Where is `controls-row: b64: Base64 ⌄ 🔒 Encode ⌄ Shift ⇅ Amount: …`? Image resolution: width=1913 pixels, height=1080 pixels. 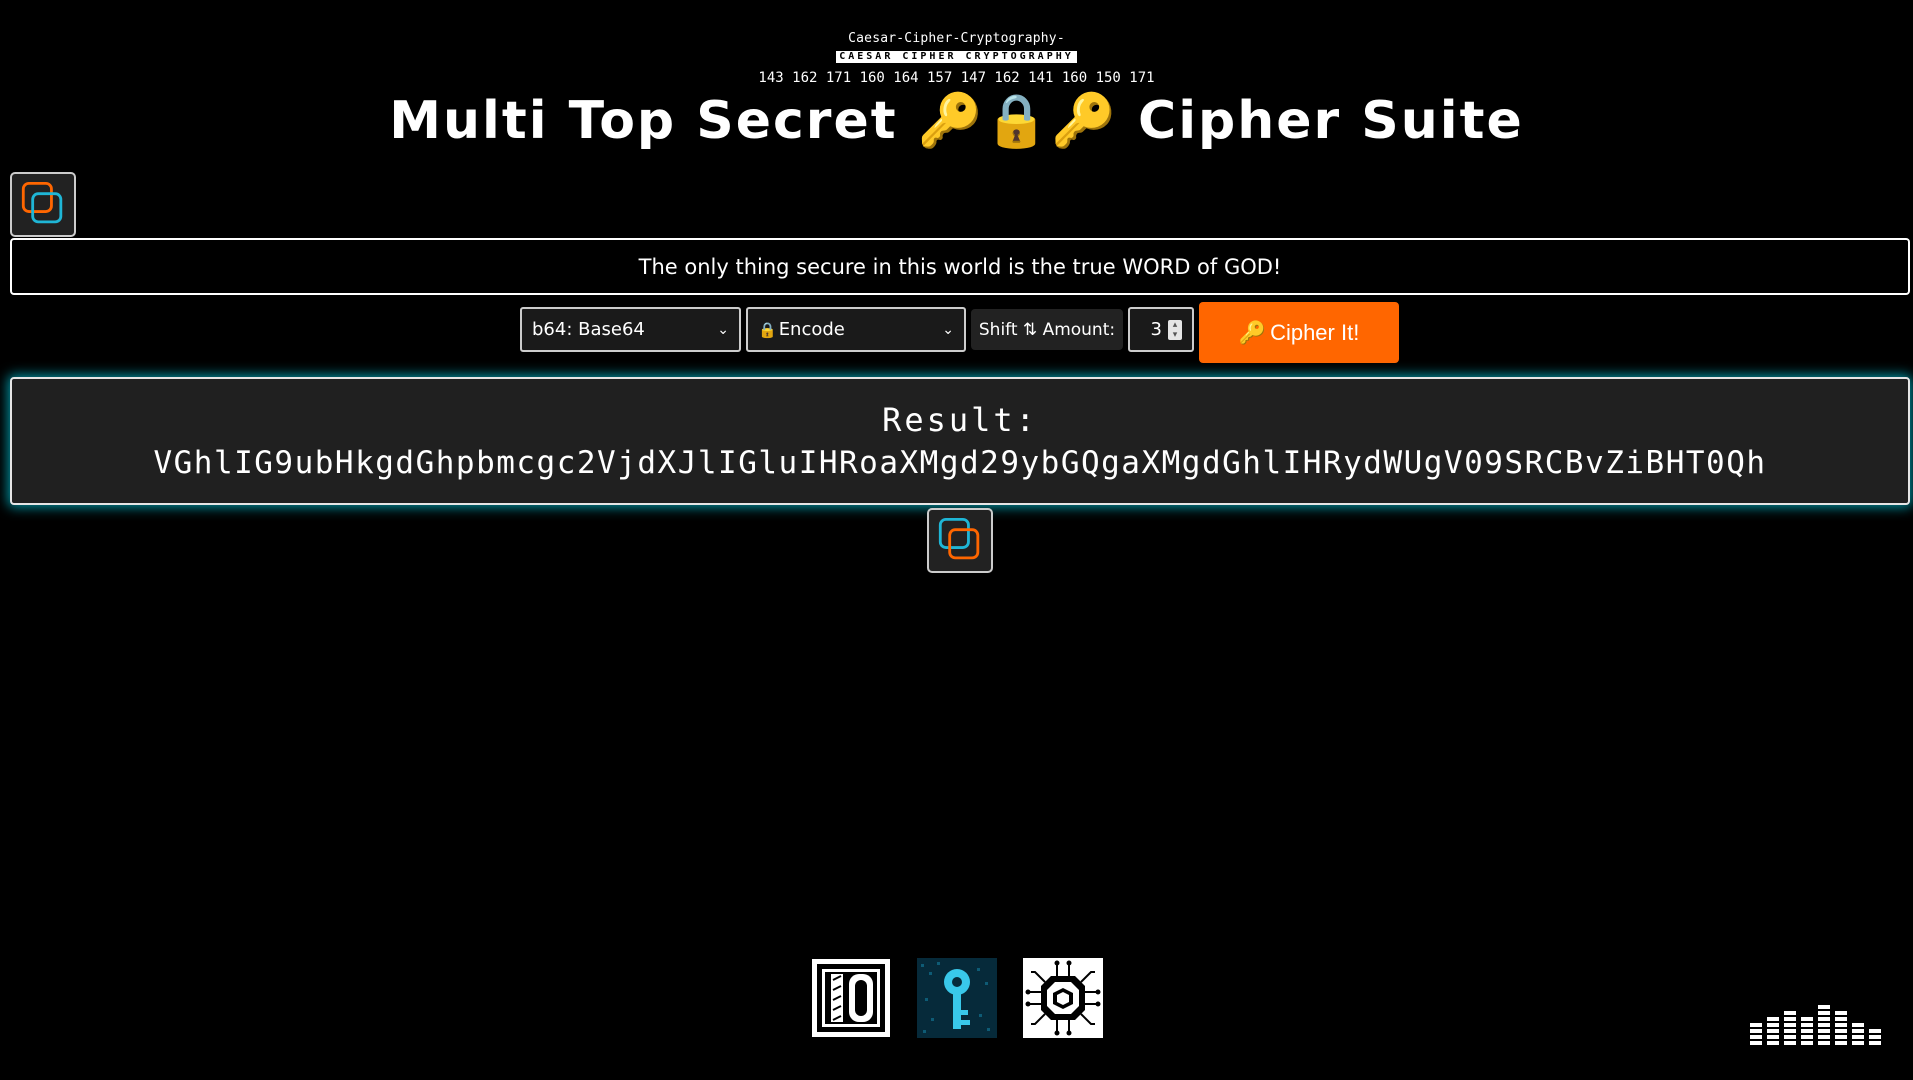
controls-row: b64: Base64 ⌄ 🔒 Encode ⌄ Shift ⇅ Amount: … is located at coordinates (956, 333).